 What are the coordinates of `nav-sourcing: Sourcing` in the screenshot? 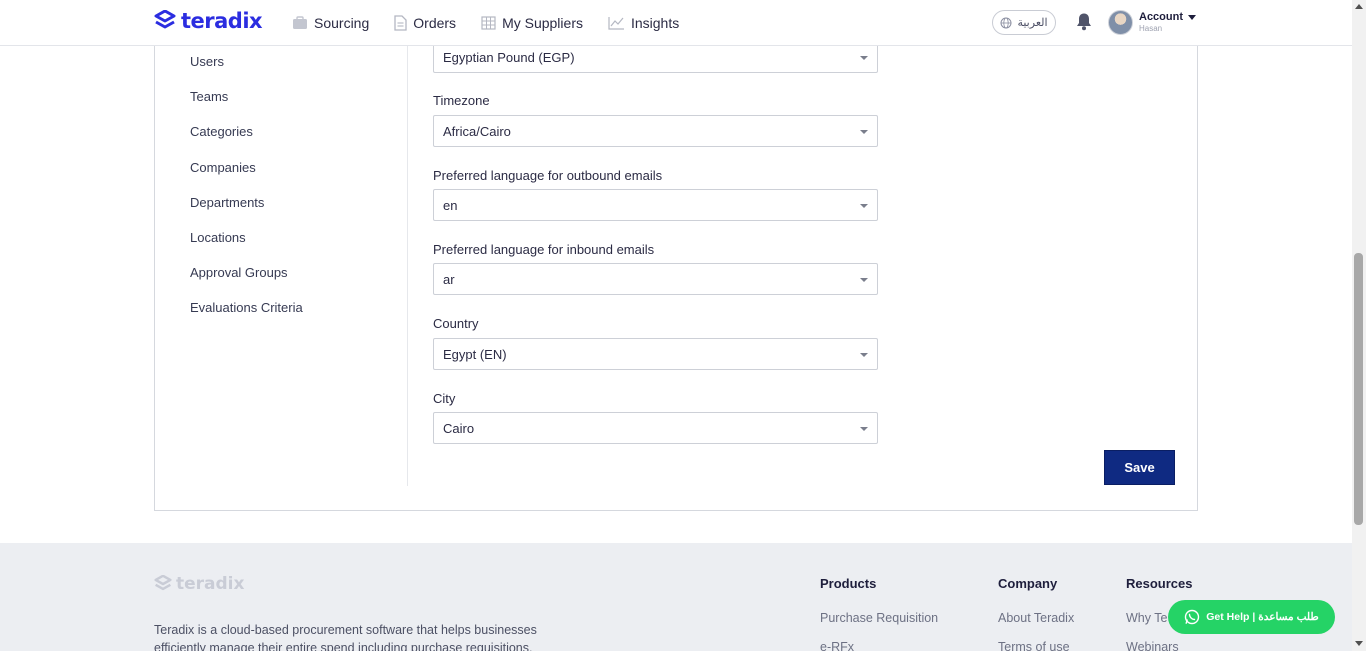 It's located at (330, 23).